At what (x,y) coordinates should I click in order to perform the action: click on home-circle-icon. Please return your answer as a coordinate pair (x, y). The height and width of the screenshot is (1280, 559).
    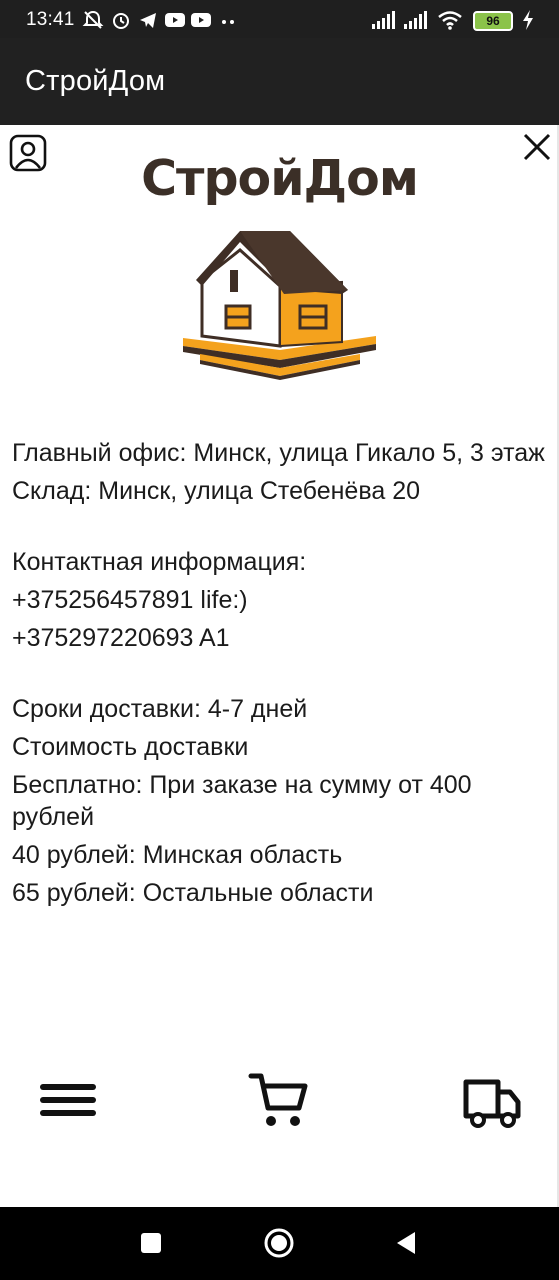
    Looking at the image, I should click on (279, 1243).